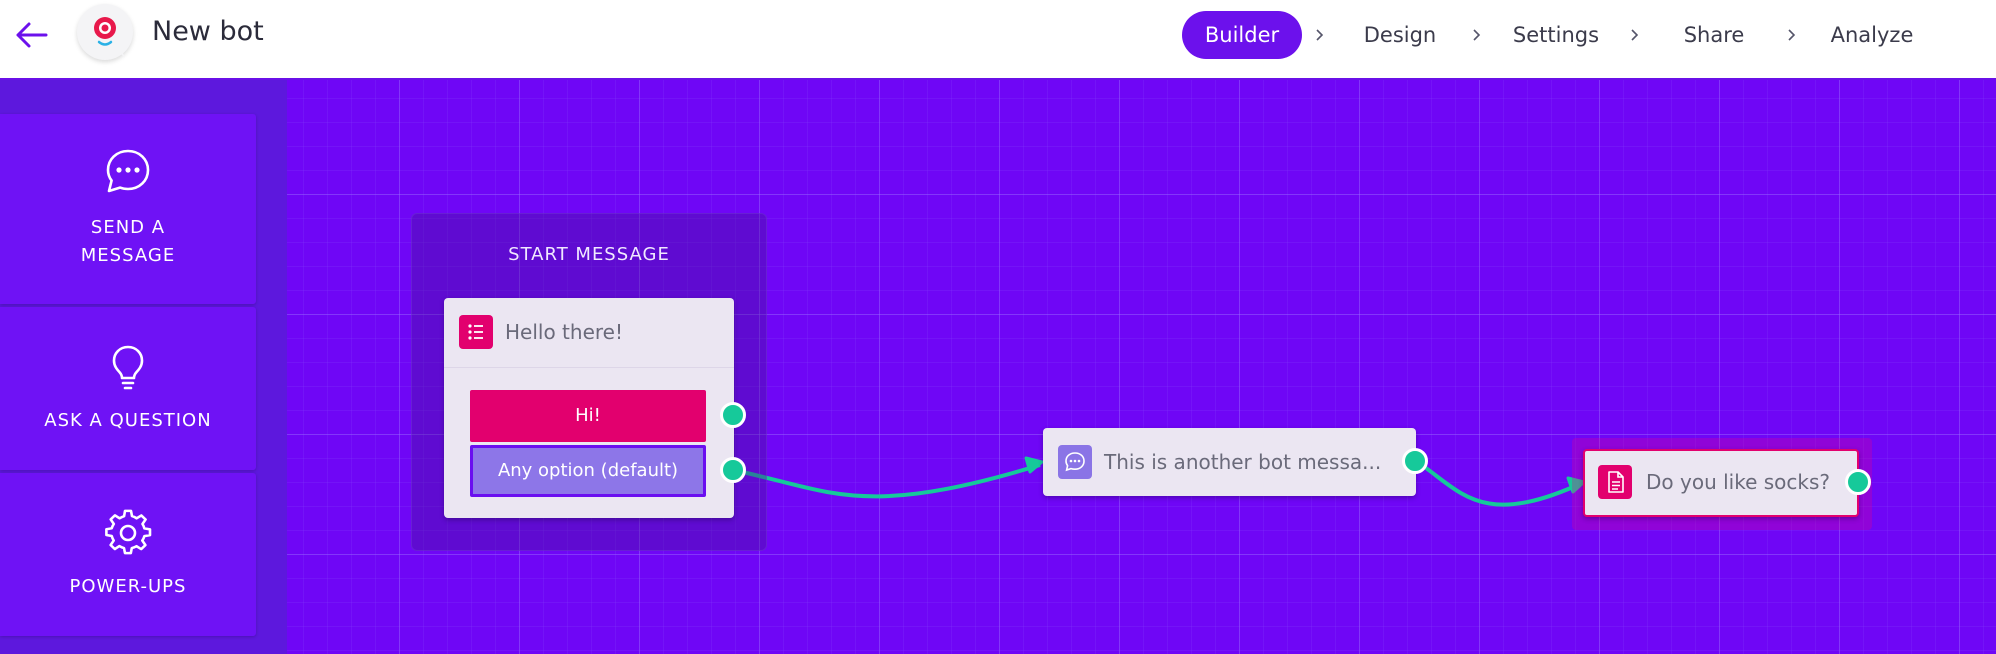 The image size is (1996, 654). Describe the element at coordinates (1615, 482) in the screenshot. I see `document-icon` at that location.